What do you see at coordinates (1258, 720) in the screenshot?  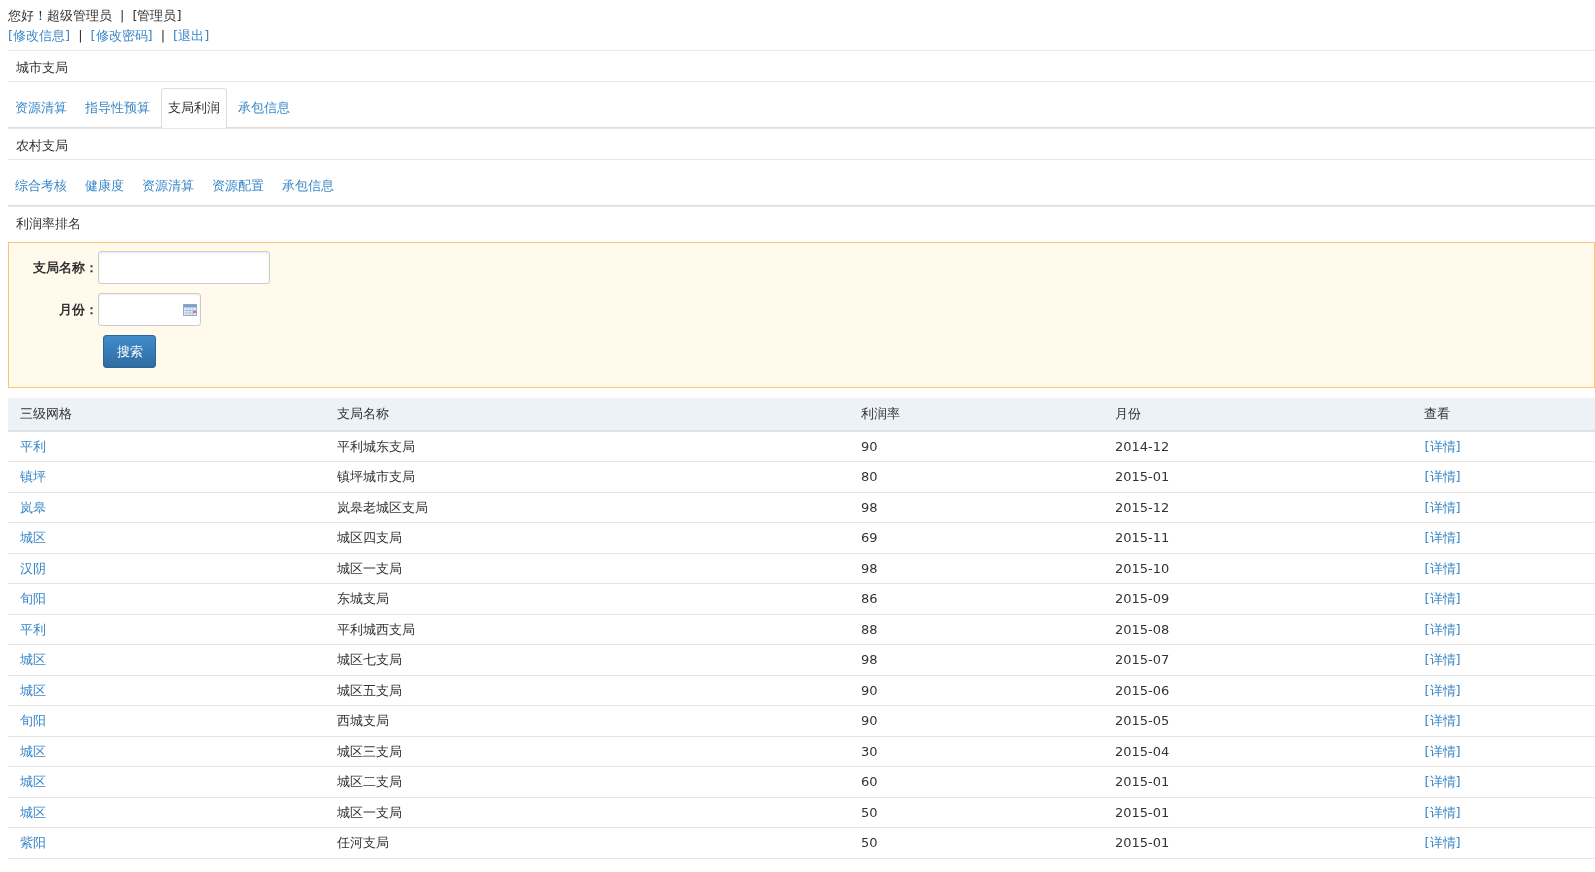 I see `table-cell: 2015-05` at bounding box center [1258, 720].